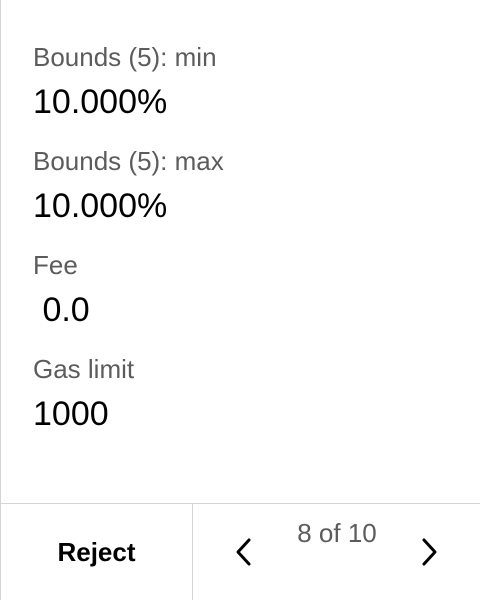 Image resolution: width=480 pixels, height=600 pixels. I want to click on field-label: Bounds (5): max, so click(128, 161).